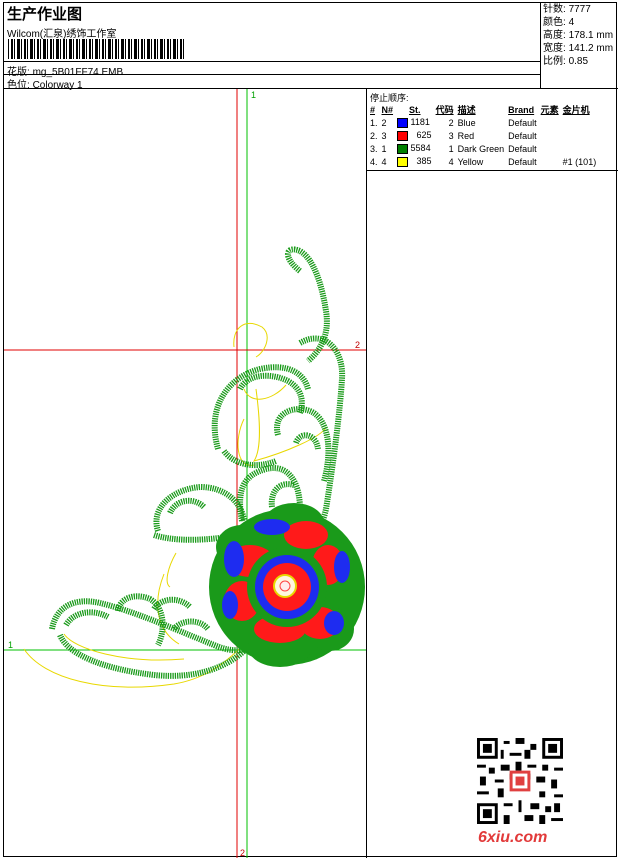 This screenshot has width=620, height=860. I want to click on col-header: 元素, so click(549, 110).